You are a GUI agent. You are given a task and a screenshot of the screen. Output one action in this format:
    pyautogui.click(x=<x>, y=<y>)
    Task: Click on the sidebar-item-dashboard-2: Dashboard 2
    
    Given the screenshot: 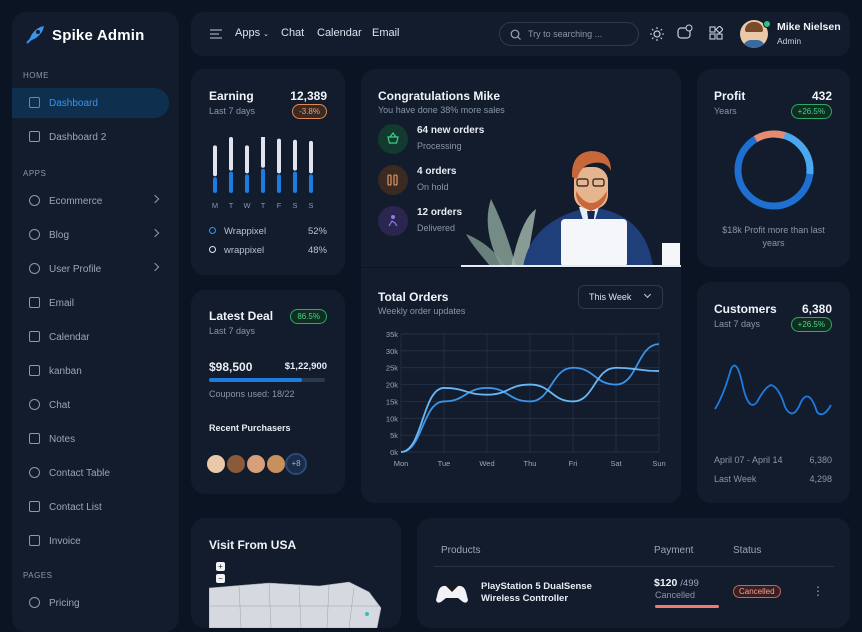 What is the action you would take?
    pyautogui.click(x=95, y=137)
    